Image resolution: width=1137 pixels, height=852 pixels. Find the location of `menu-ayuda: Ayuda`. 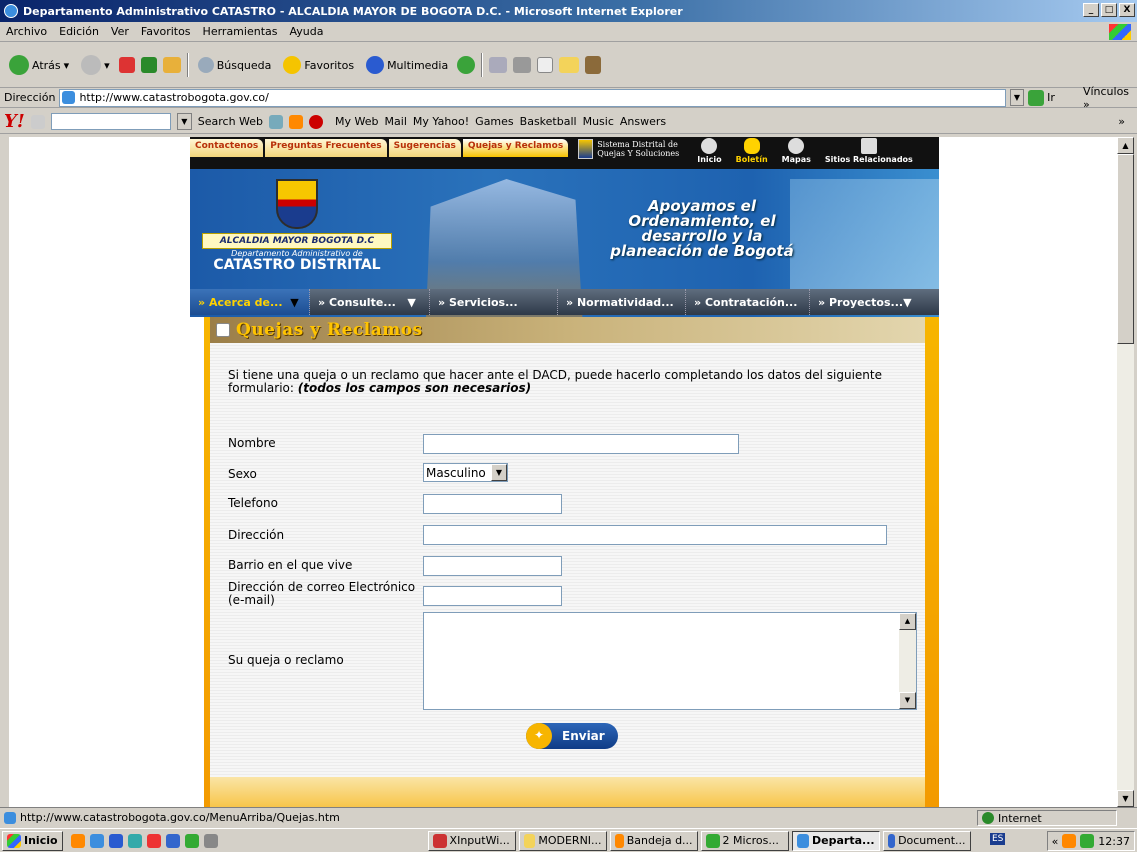

menu-ayuda: Ayuda is located at coordinates (306, 31).